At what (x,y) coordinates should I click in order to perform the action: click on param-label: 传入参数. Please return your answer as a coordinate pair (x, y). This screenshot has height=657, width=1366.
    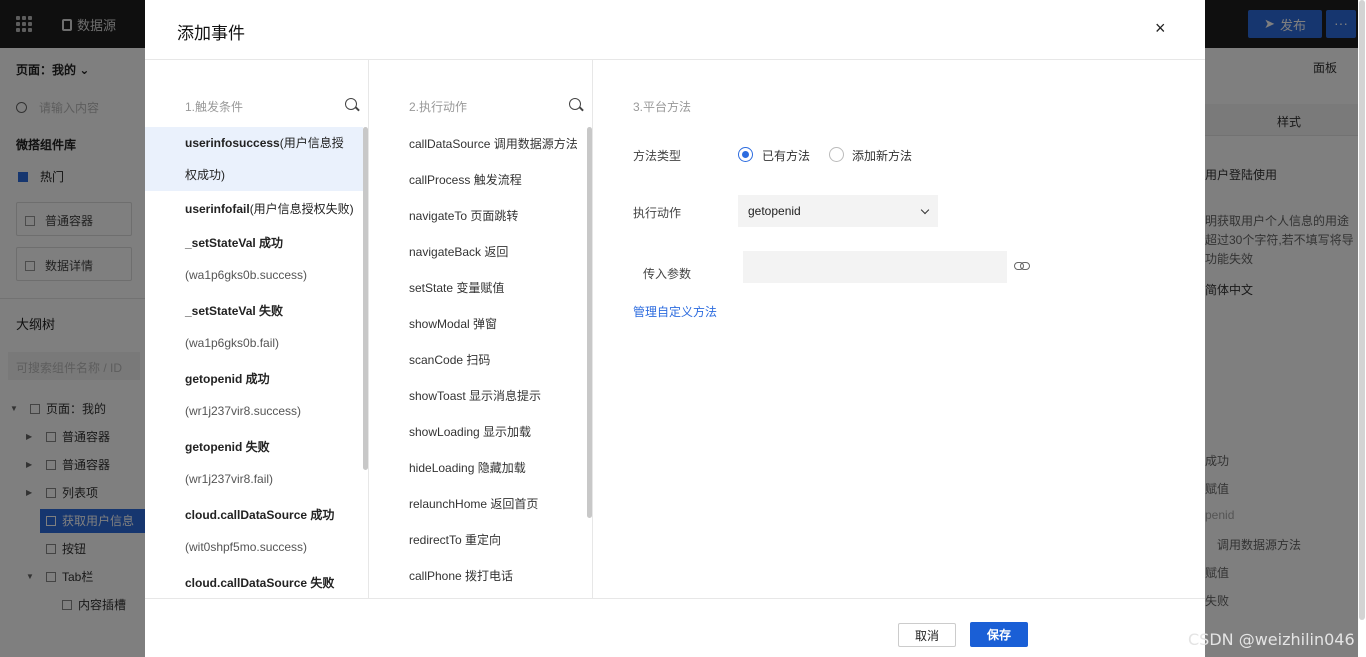
    Looking at the image, I should click on (667, 274).